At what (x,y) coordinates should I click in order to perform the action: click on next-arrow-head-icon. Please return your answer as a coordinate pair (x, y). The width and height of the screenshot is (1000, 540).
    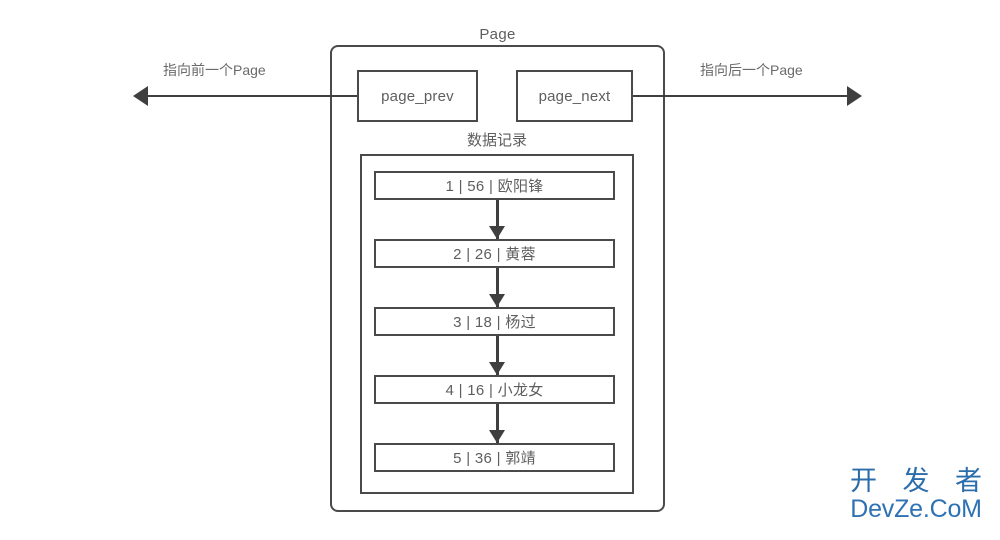
    Looking at the image, I should click on (854, 96).